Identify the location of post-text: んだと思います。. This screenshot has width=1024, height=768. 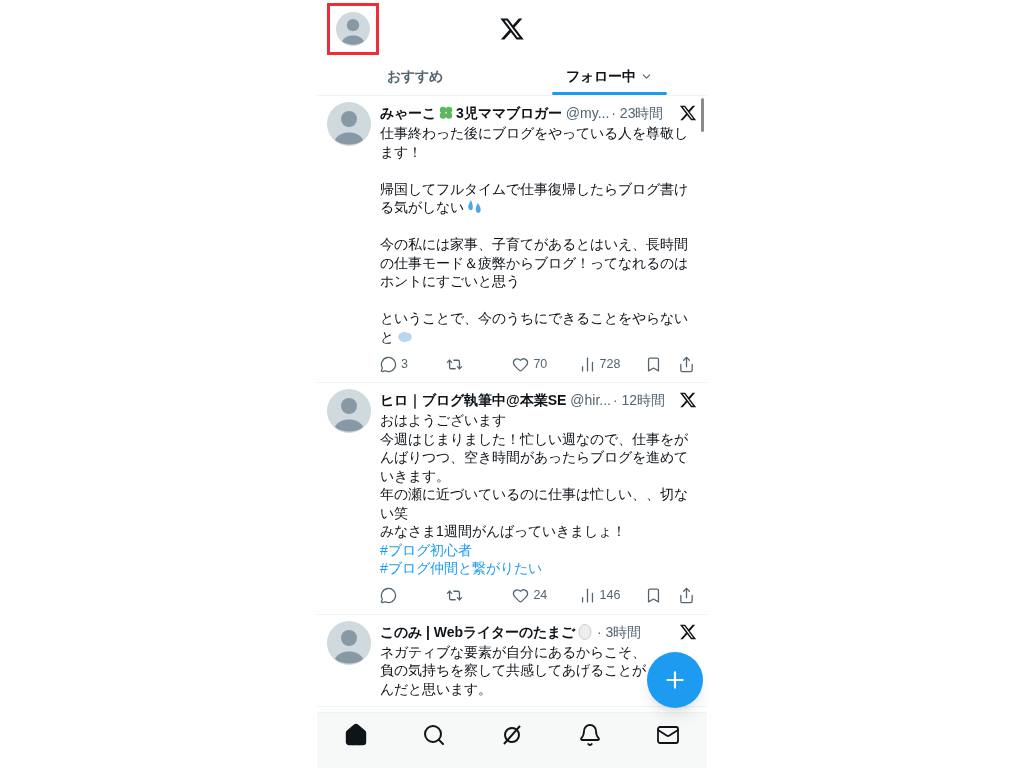
(436, 688).